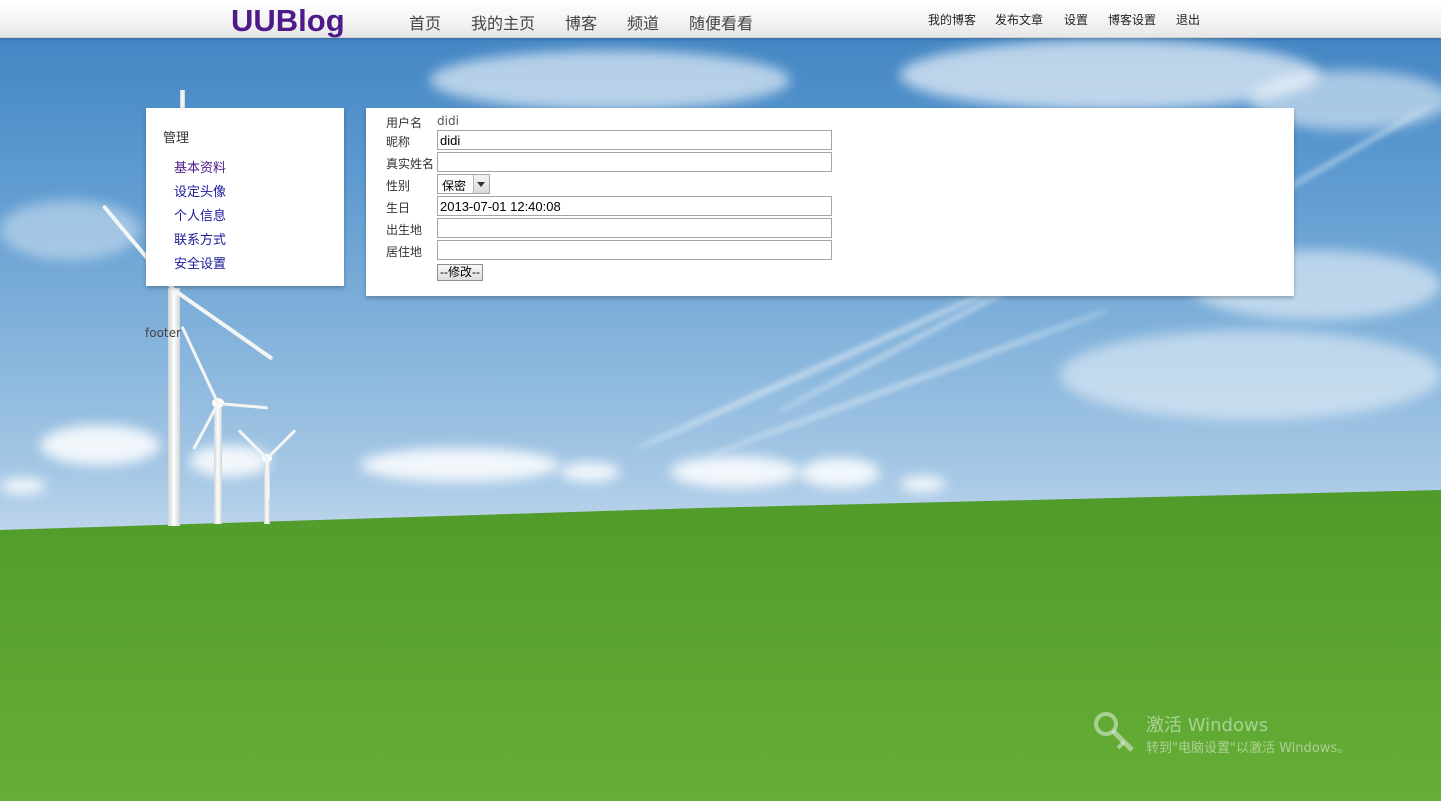  I want to click on sidebar-item-contact: 联系方式, so click(200, 240).